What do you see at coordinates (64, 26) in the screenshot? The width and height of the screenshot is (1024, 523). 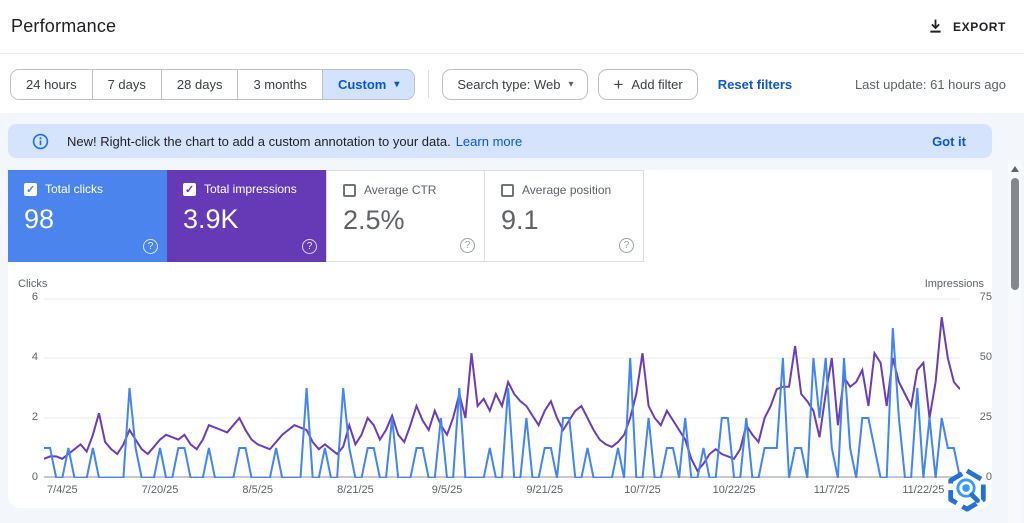 I see `page-title: Performance` at bounding box center [64, 26].